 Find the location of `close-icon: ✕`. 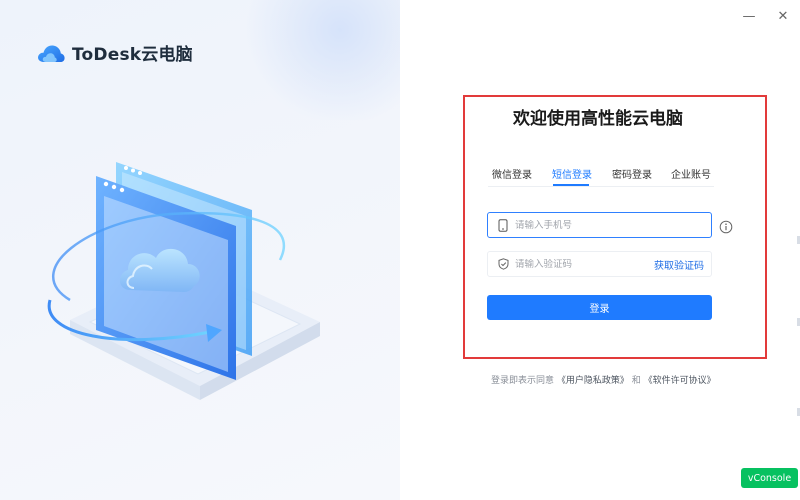

close-icon: ✕ is located at coordinates (783, 16).